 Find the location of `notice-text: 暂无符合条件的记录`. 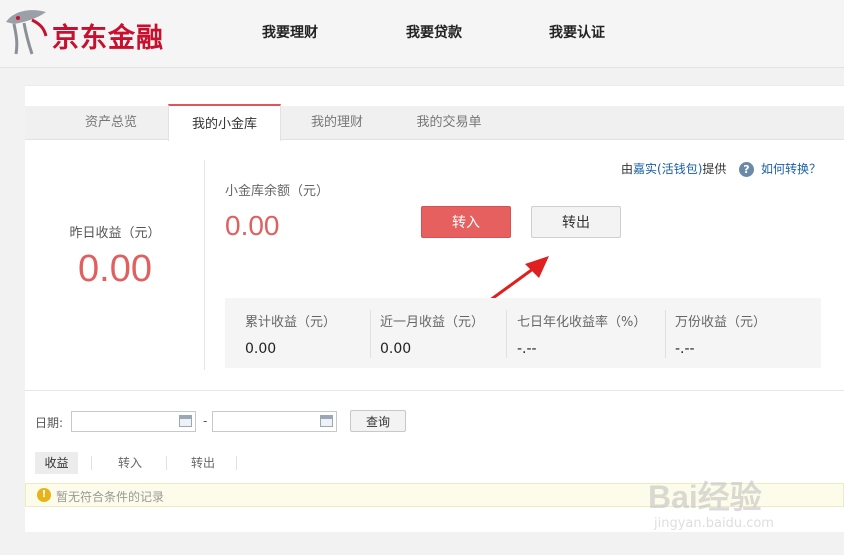

notice-text: 暂无符合条件的记录 is located at coordinates (110, 497).